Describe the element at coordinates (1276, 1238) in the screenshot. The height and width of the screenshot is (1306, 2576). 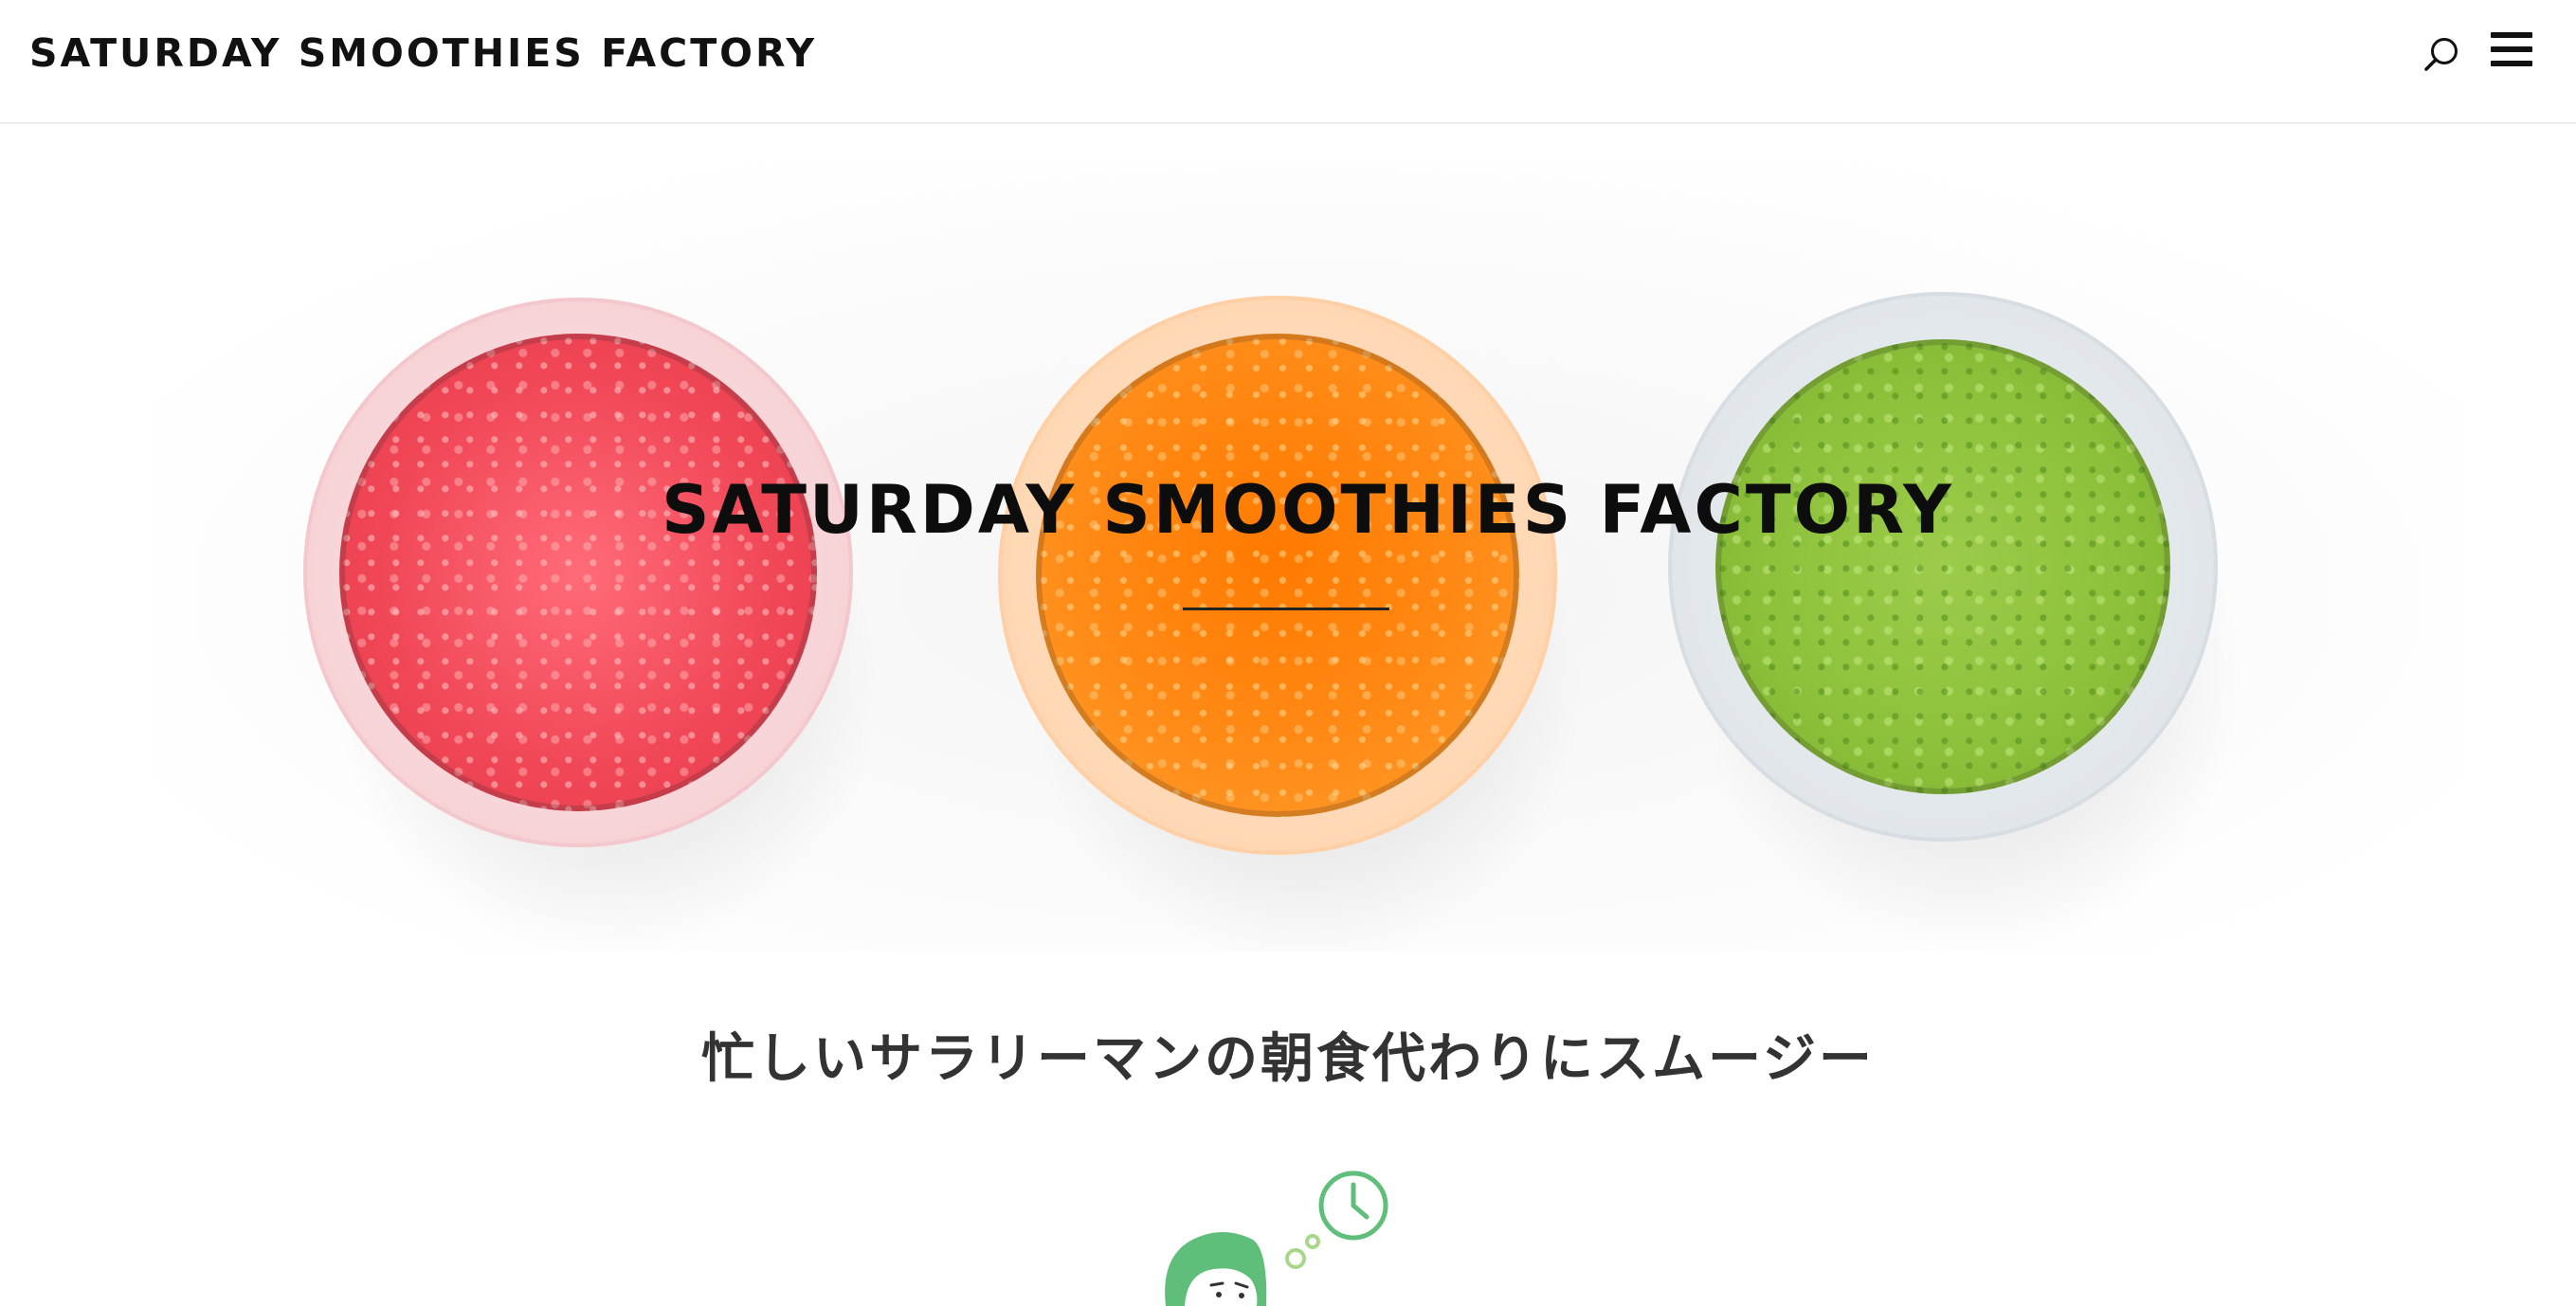
I see `worried-man-icon` at that location.